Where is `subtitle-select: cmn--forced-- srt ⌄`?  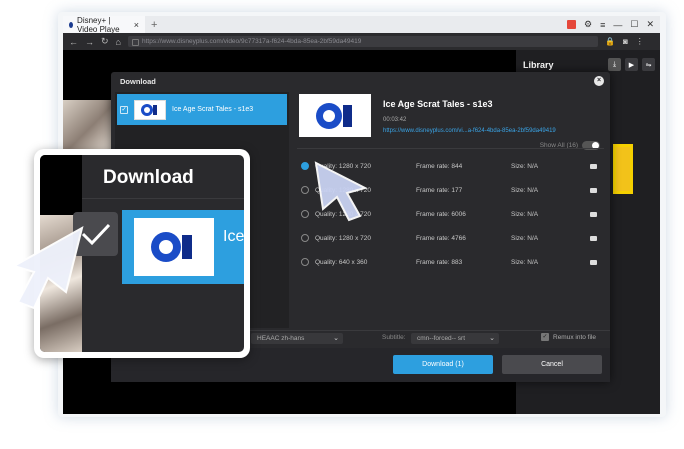 subtitle-select: cmn--forced-- srt ⌄ is located at coordinates (455, 338).